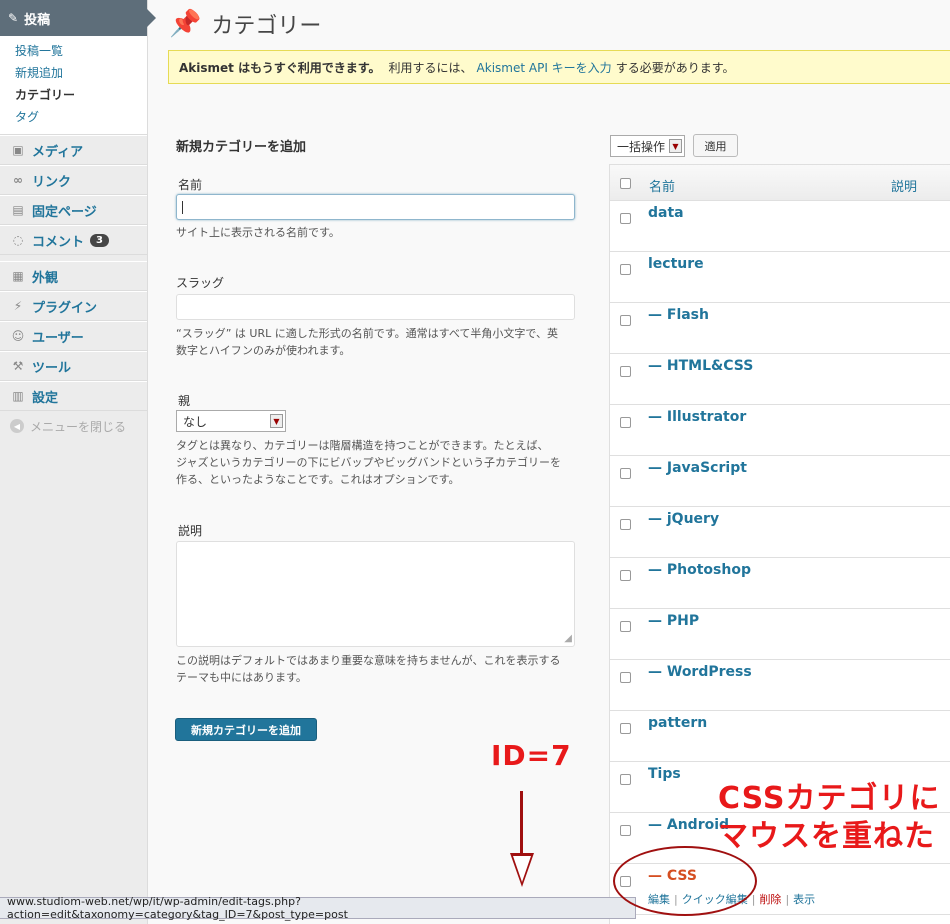 The height and width of the screenshot is (924, 950). I want to click on bulk-action-select: 一括操作 ▼, so click(647, 146).